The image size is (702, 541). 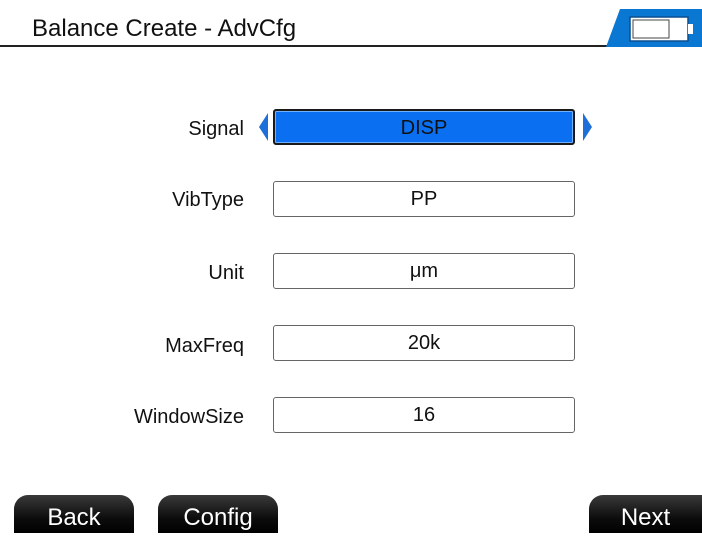 I want to click on windowsize-label: WindowSize, so click(x=188, y=417).